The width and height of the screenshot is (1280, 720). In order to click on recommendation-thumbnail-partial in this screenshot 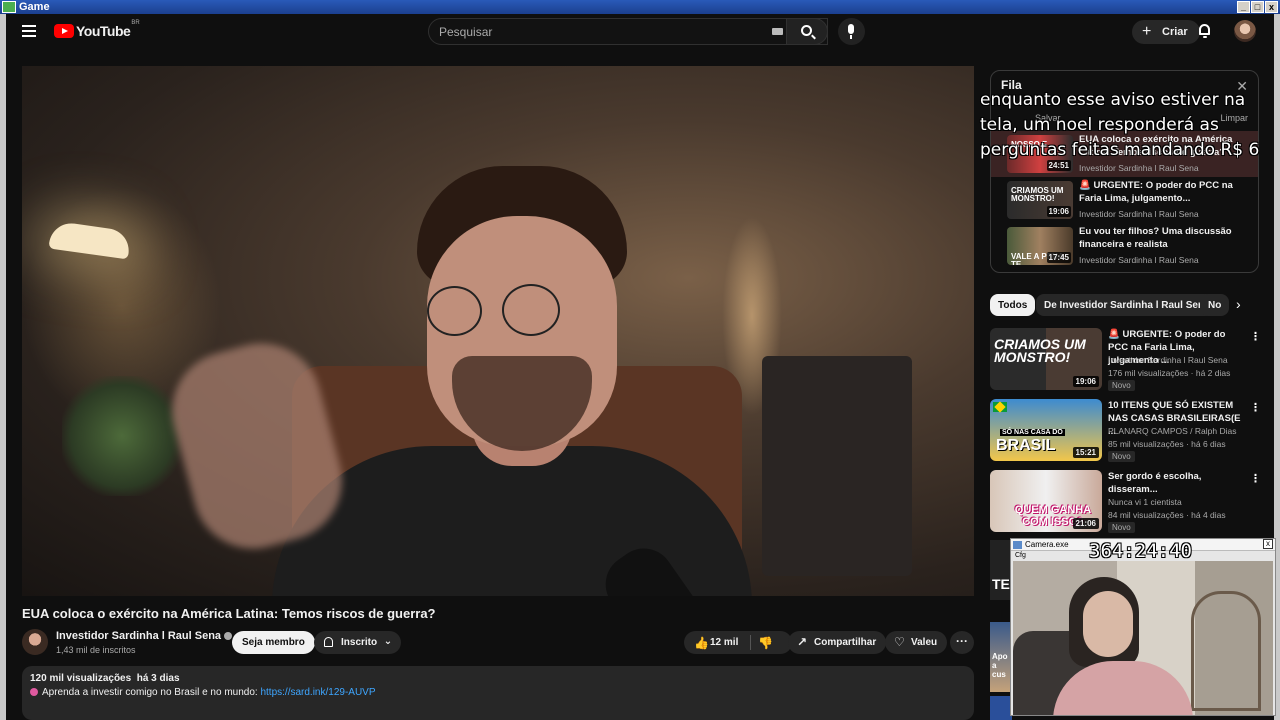, I will do `click(1001, 708)`.